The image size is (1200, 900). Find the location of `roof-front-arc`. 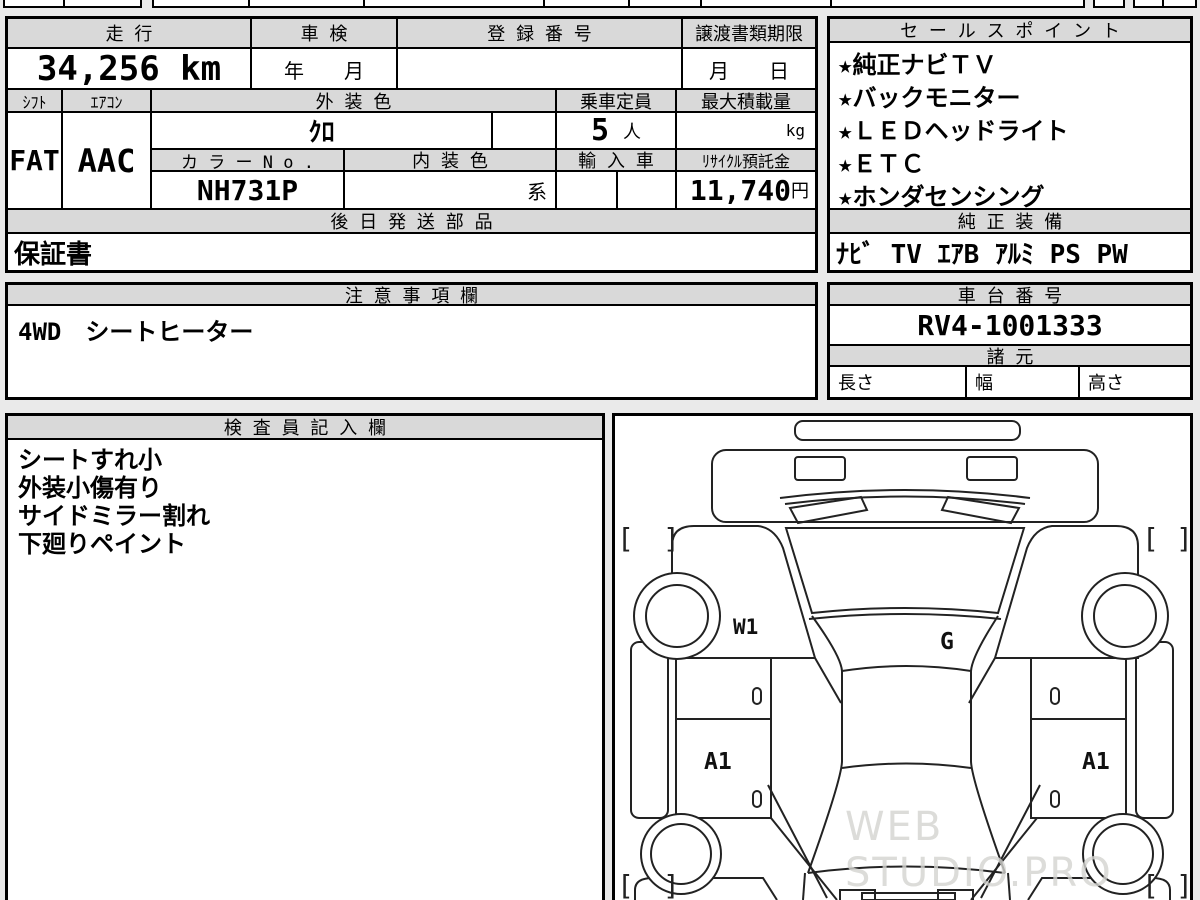

roof-front-arc is located at coordinates (905, 616).